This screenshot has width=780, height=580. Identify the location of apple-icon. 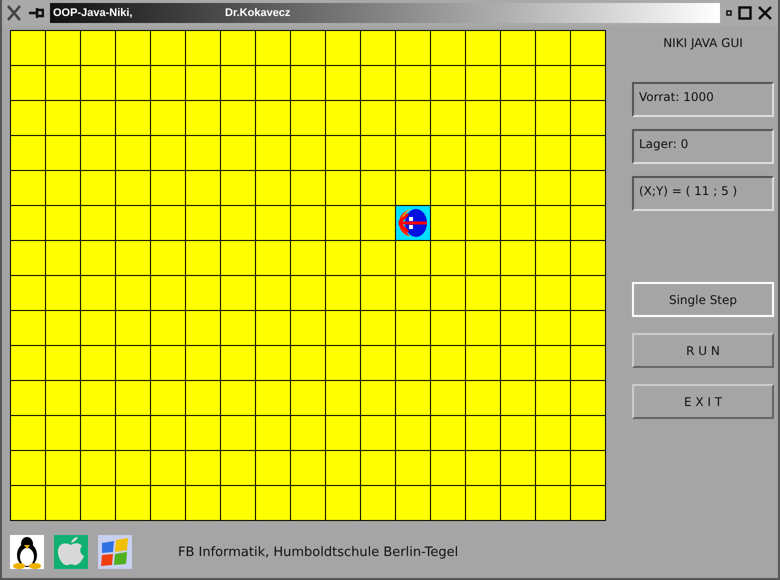
(71, 552).